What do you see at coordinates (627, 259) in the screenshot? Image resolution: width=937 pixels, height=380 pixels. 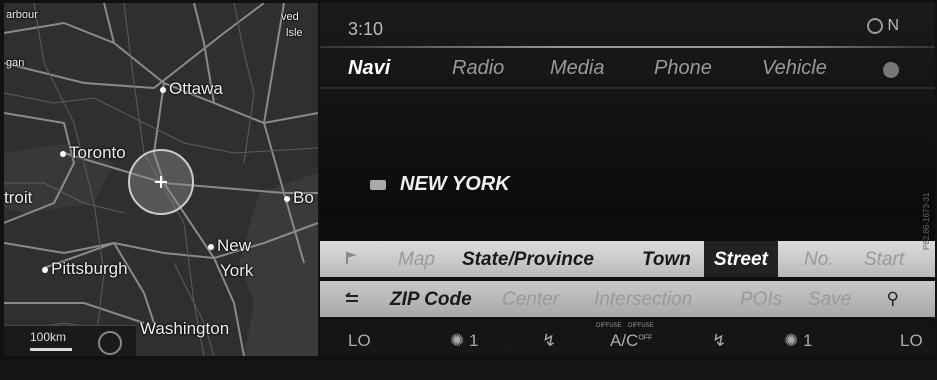 I see `address-input-row: Map State/Province Town Street No. Start` at bounding box center [627, 259].